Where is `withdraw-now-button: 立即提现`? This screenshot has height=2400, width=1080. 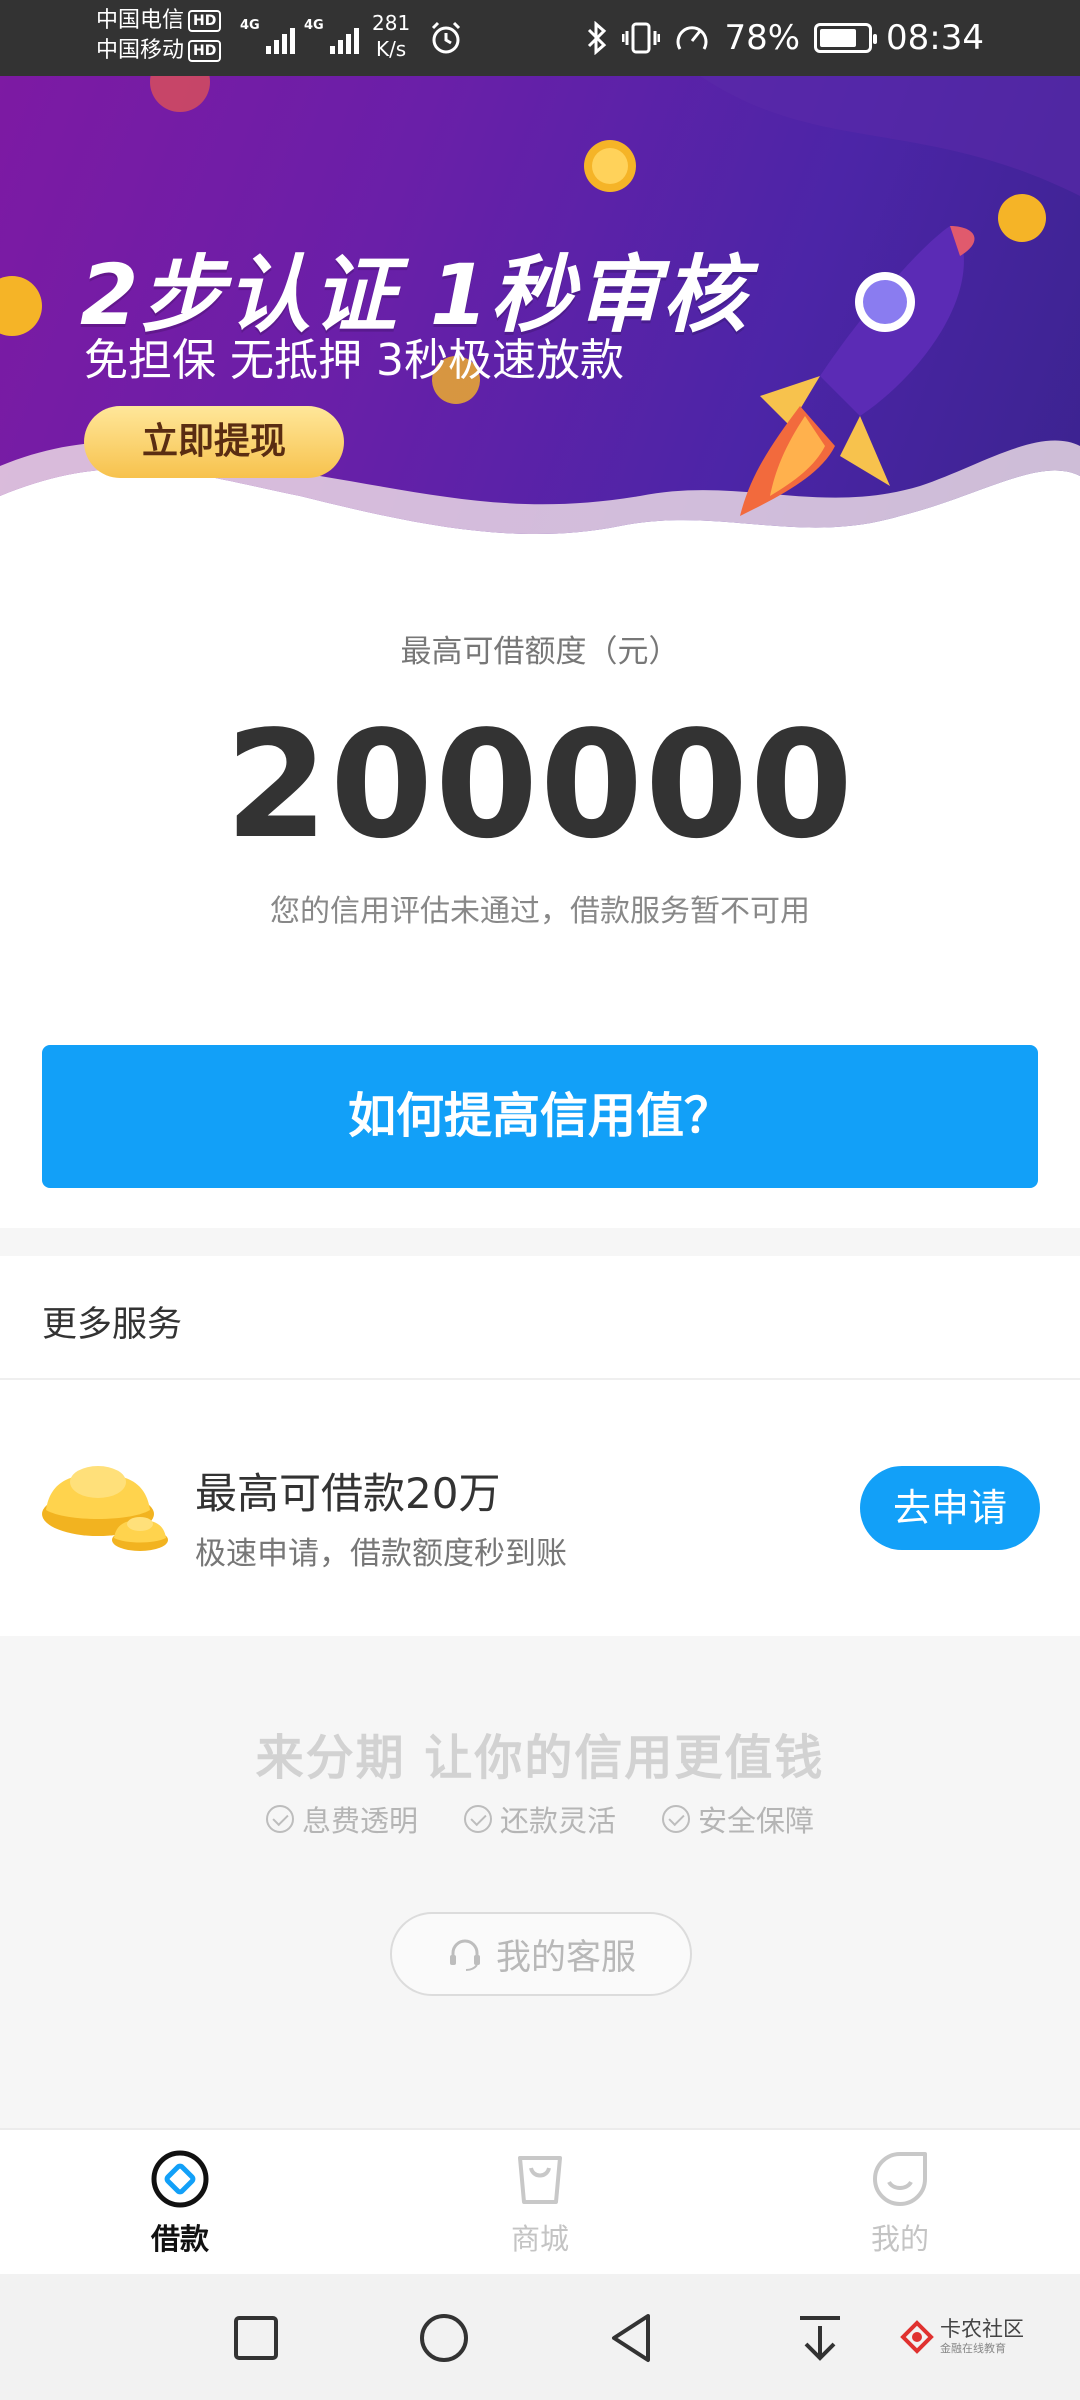
withdraw-now-button: 立即提现 is located at coordinates (214, 442).